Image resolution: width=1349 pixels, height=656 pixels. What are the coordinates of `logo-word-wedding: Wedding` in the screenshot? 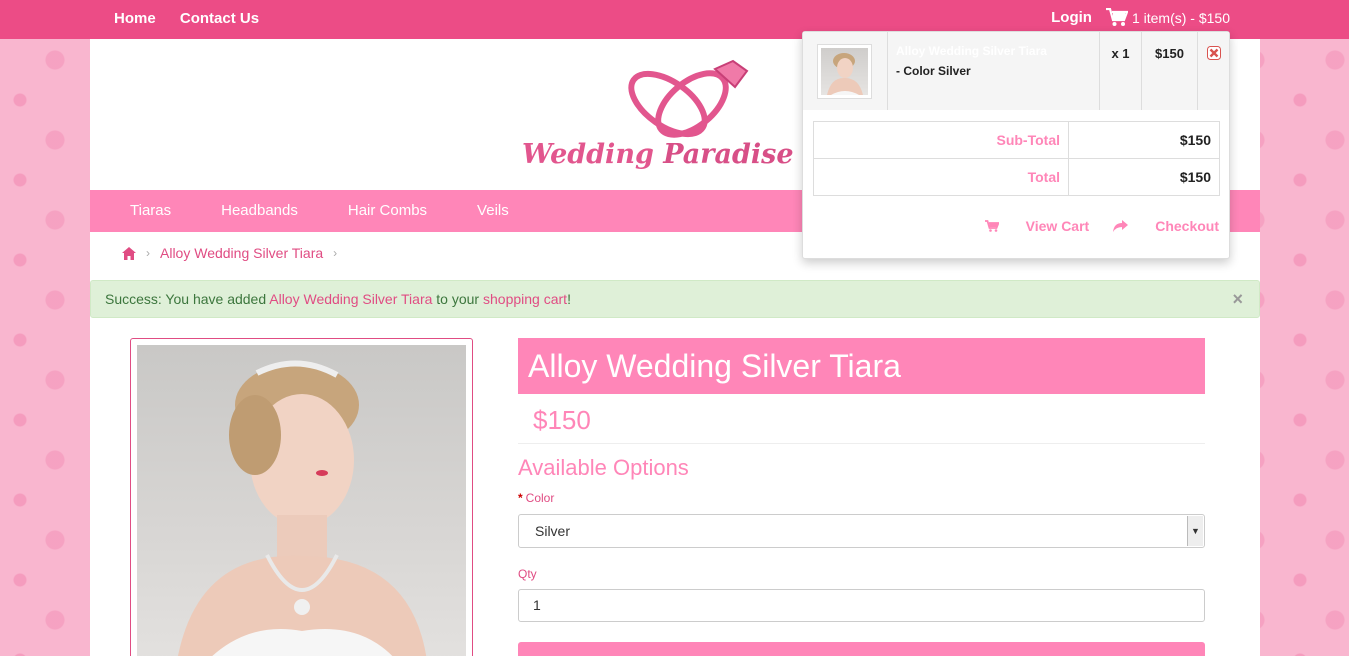 It's located at (588, 154).